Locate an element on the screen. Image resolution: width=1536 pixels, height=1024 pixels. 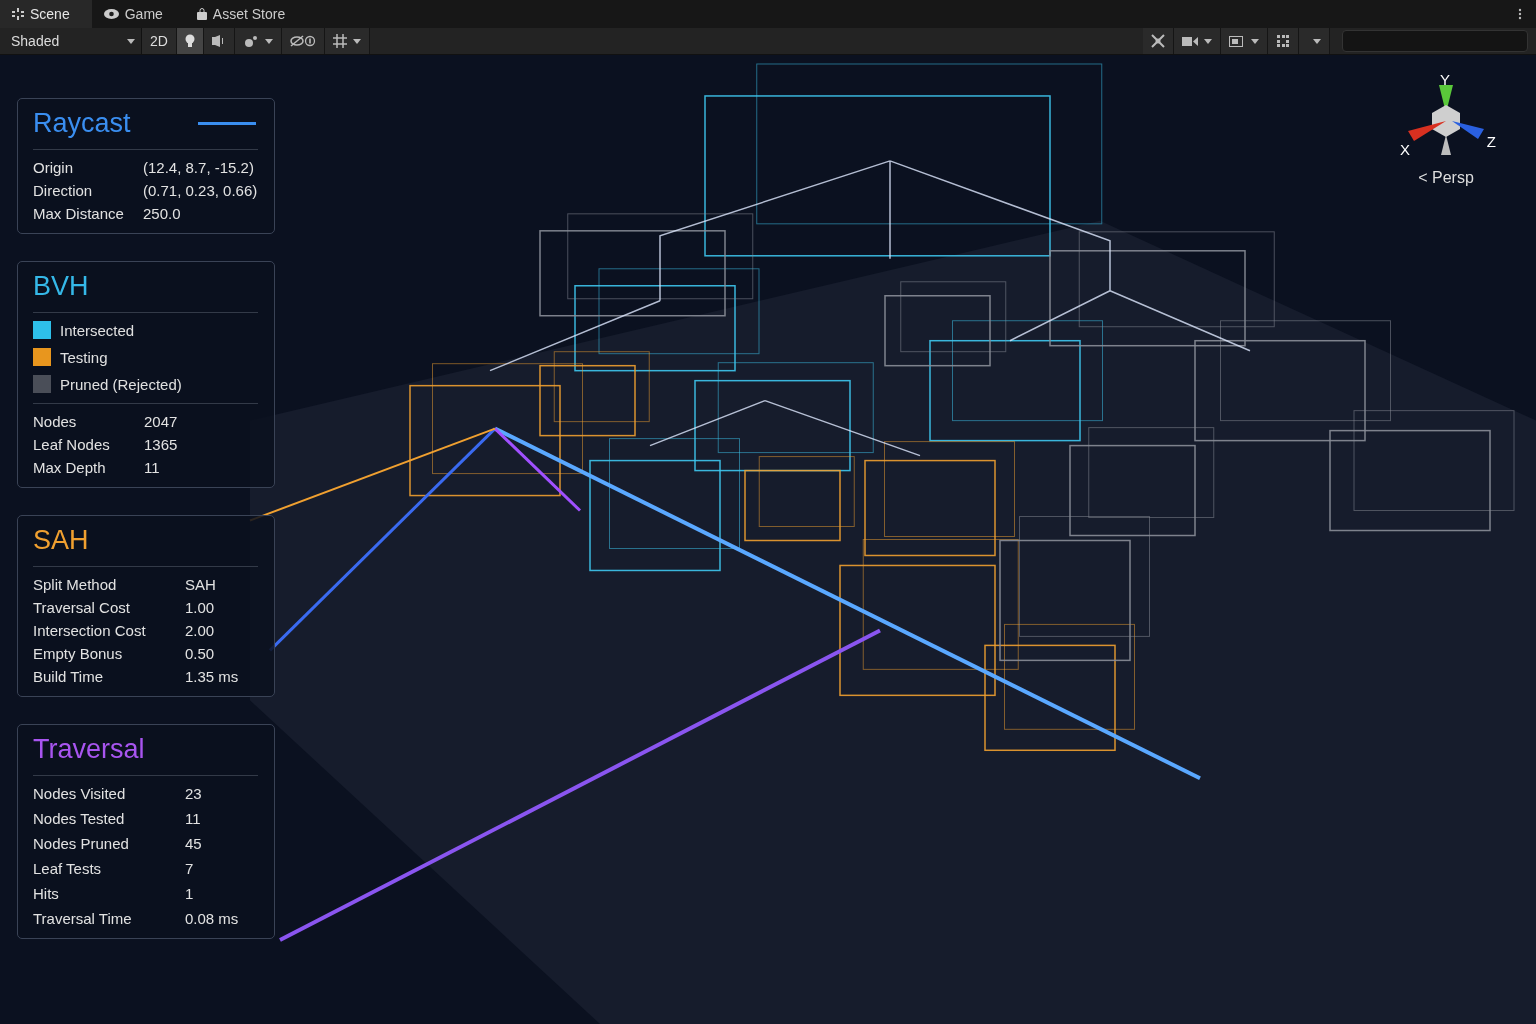
display-button is located at coordinates (1244, 41).